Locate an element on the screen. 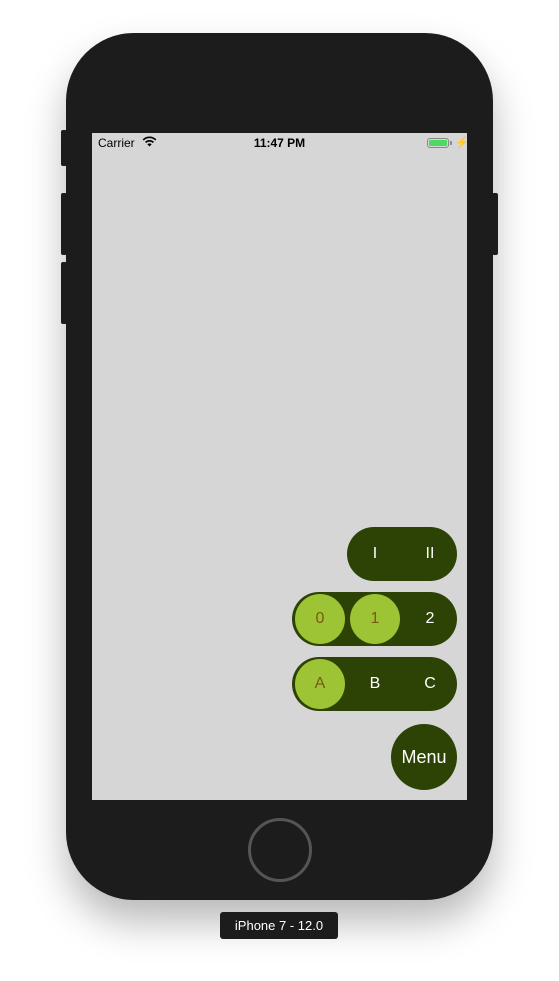  mute-switch is located at coordinates (64, 148).